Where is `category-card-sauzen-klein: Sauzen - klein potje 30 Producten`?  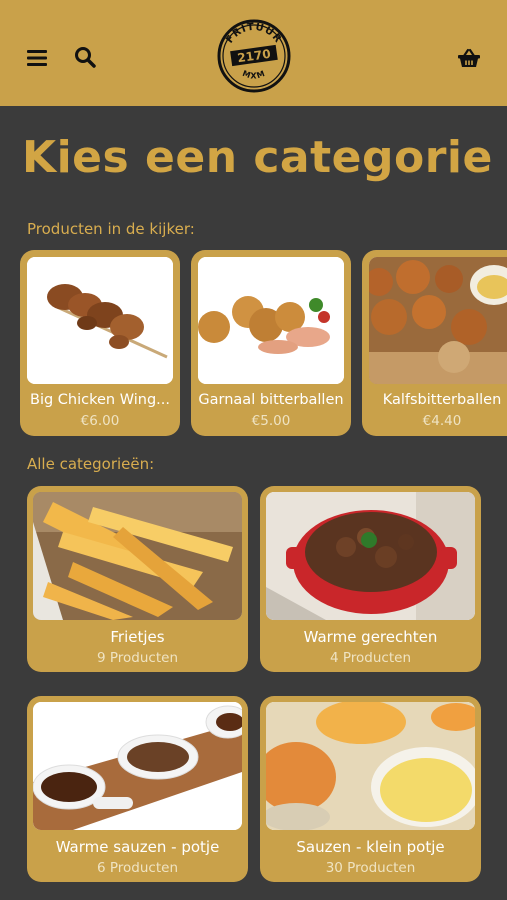
category-card-sauzen-klein: Sauzen - klein potje 30 Producten is located at coordinates (370, 789).